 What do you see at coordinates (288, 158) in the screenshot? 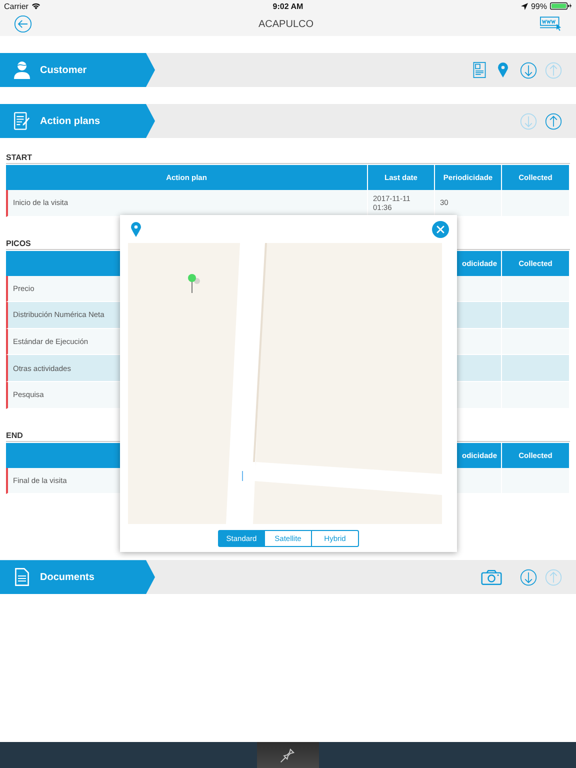
I see `group-heading: START` at bounding box center [288, 158].